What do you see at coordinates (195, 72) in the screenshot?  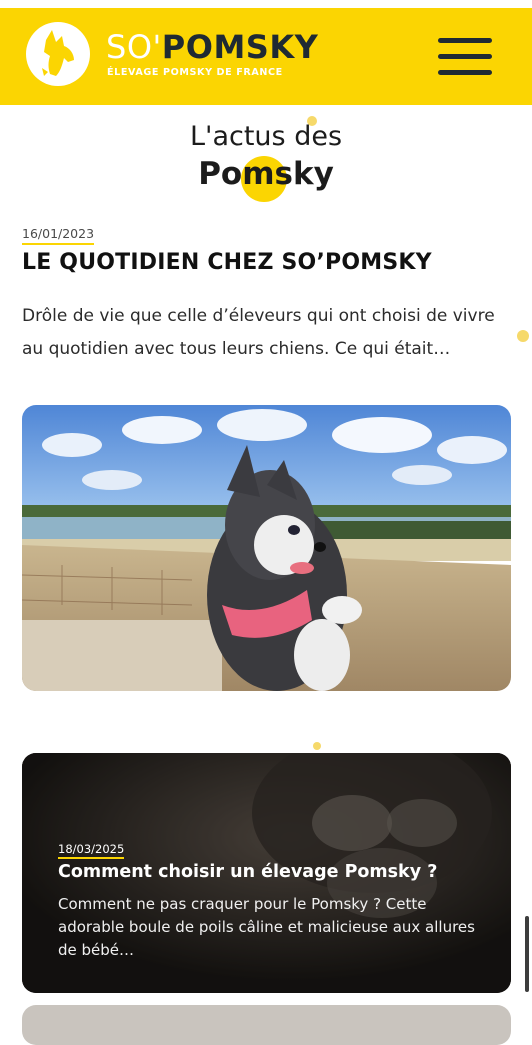 I see `brand-tagline: ÉLEVAGE POMSKY DE FRANCE` at bounding box center [195, 72].